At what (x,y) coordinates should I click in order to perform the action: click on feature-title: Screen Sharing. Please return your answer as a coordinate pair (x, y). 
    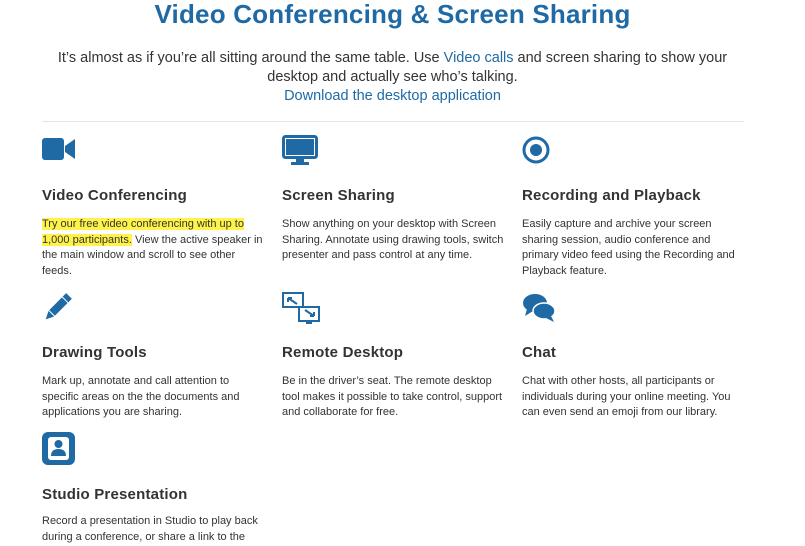
    Looking at the image, I should click on (338, 195).